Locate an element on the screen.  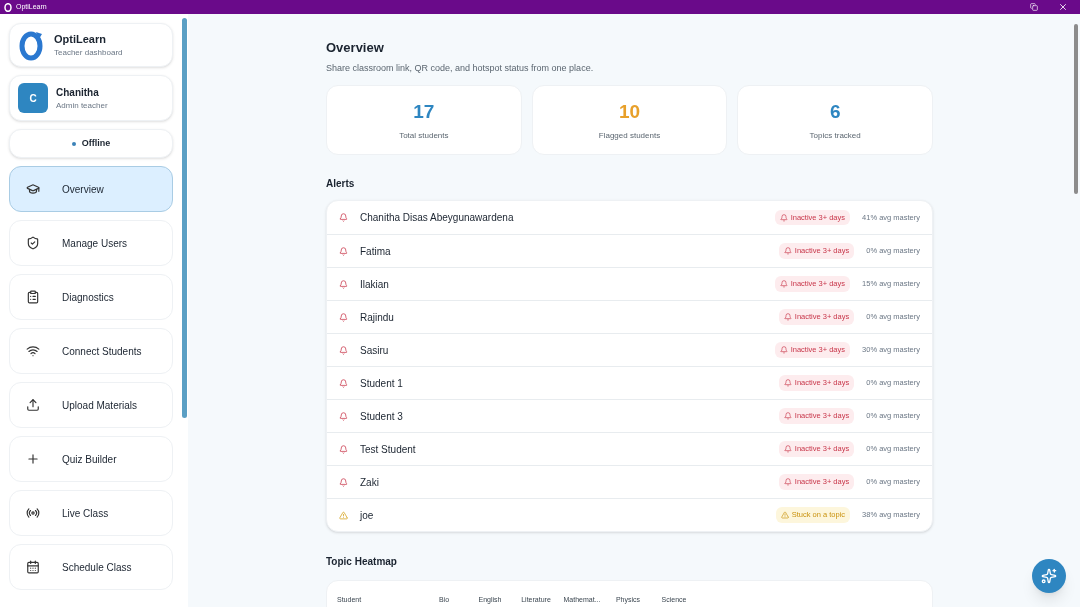
stat-value: 17 is located at coordinates (424, 111).